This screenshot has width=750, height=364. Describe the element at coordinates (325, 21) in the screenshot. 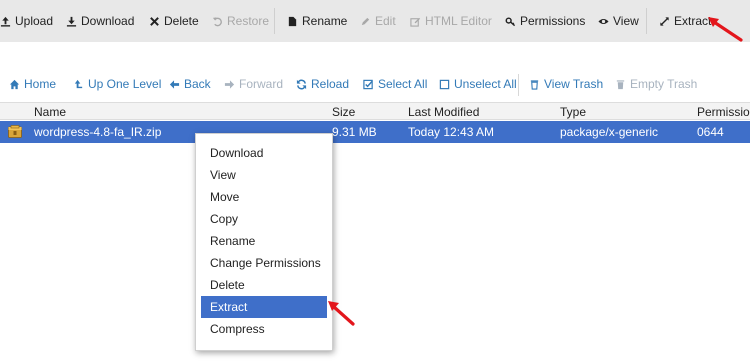

I see `rename-label: Rename` at that location.